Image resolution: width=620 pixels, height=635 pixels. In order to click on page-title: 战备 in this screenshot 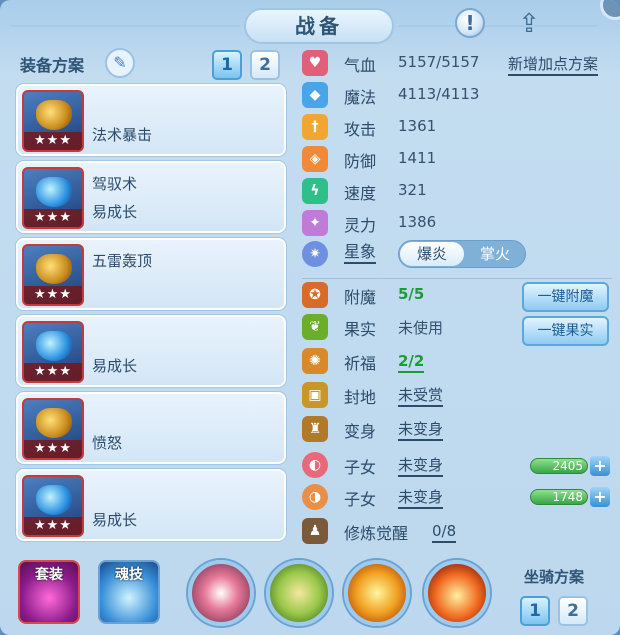, I will do `click(319, 26)`.